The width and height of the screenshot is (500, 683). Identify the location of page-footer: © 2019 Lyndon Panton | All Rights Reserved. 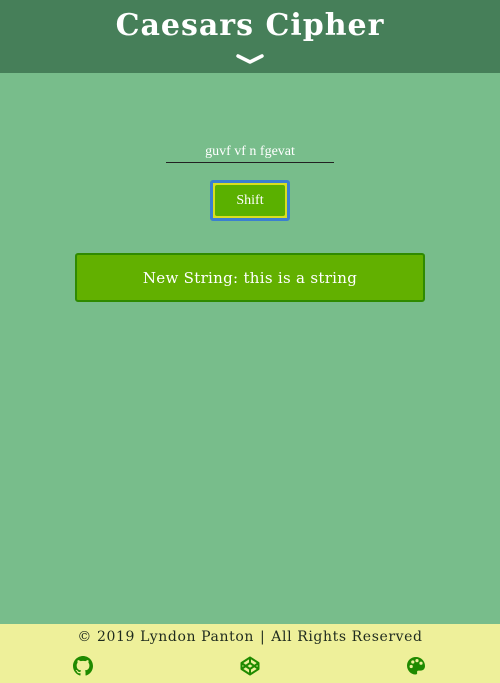
(250, 653).